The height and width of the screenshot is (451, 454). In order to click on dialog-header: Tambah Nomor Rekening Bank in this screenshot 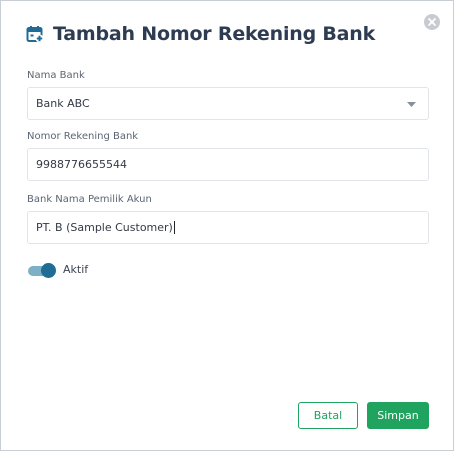, I will do `click(200, 34)`.